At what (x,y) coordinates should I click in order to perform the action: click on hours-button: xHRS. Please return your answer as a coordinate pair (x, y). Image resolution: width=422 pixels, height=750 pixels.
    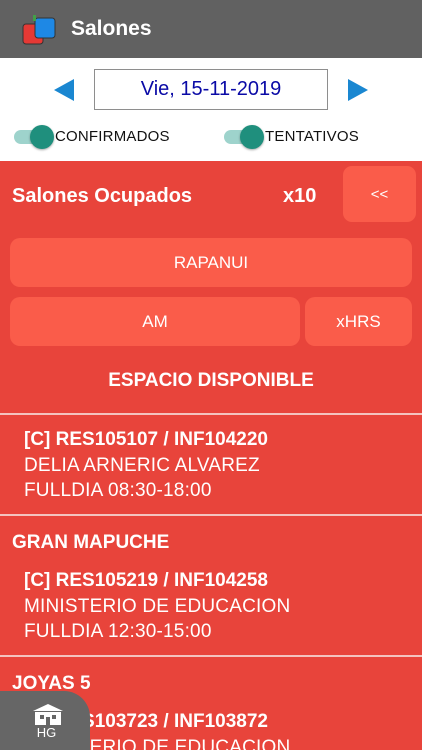
    Looking at the image, I should click on (358, 321).